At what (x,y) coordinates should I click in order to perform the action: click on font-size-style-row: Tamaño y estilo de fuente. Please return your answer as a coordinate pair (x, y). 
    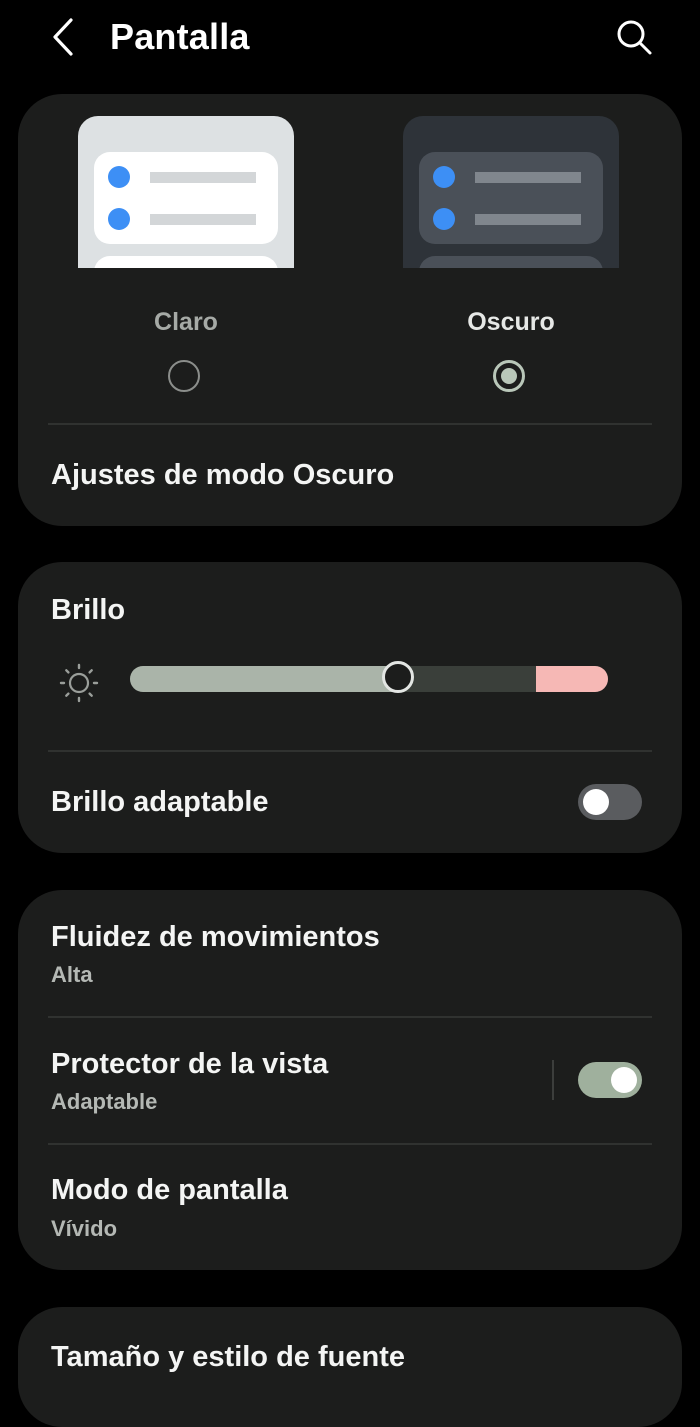
    Looking at the image, I should click on (350, 1367).